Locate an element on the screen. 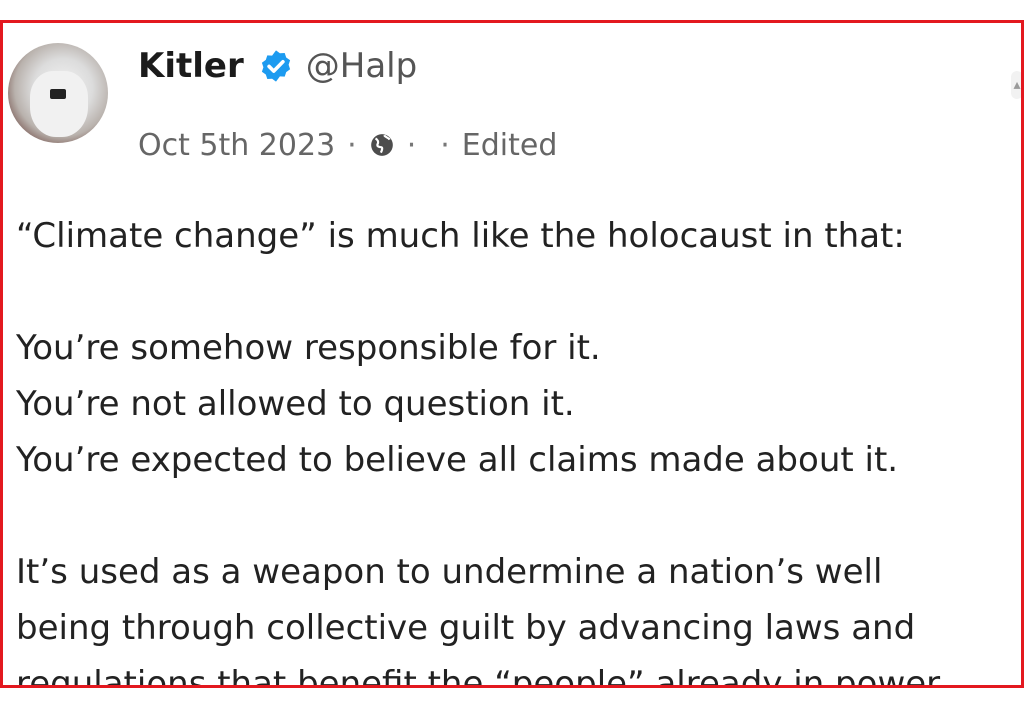 This screenshot has width=1024, height=704. scrollbar-arrow: ▴ is located at coordinates (1016, 85).